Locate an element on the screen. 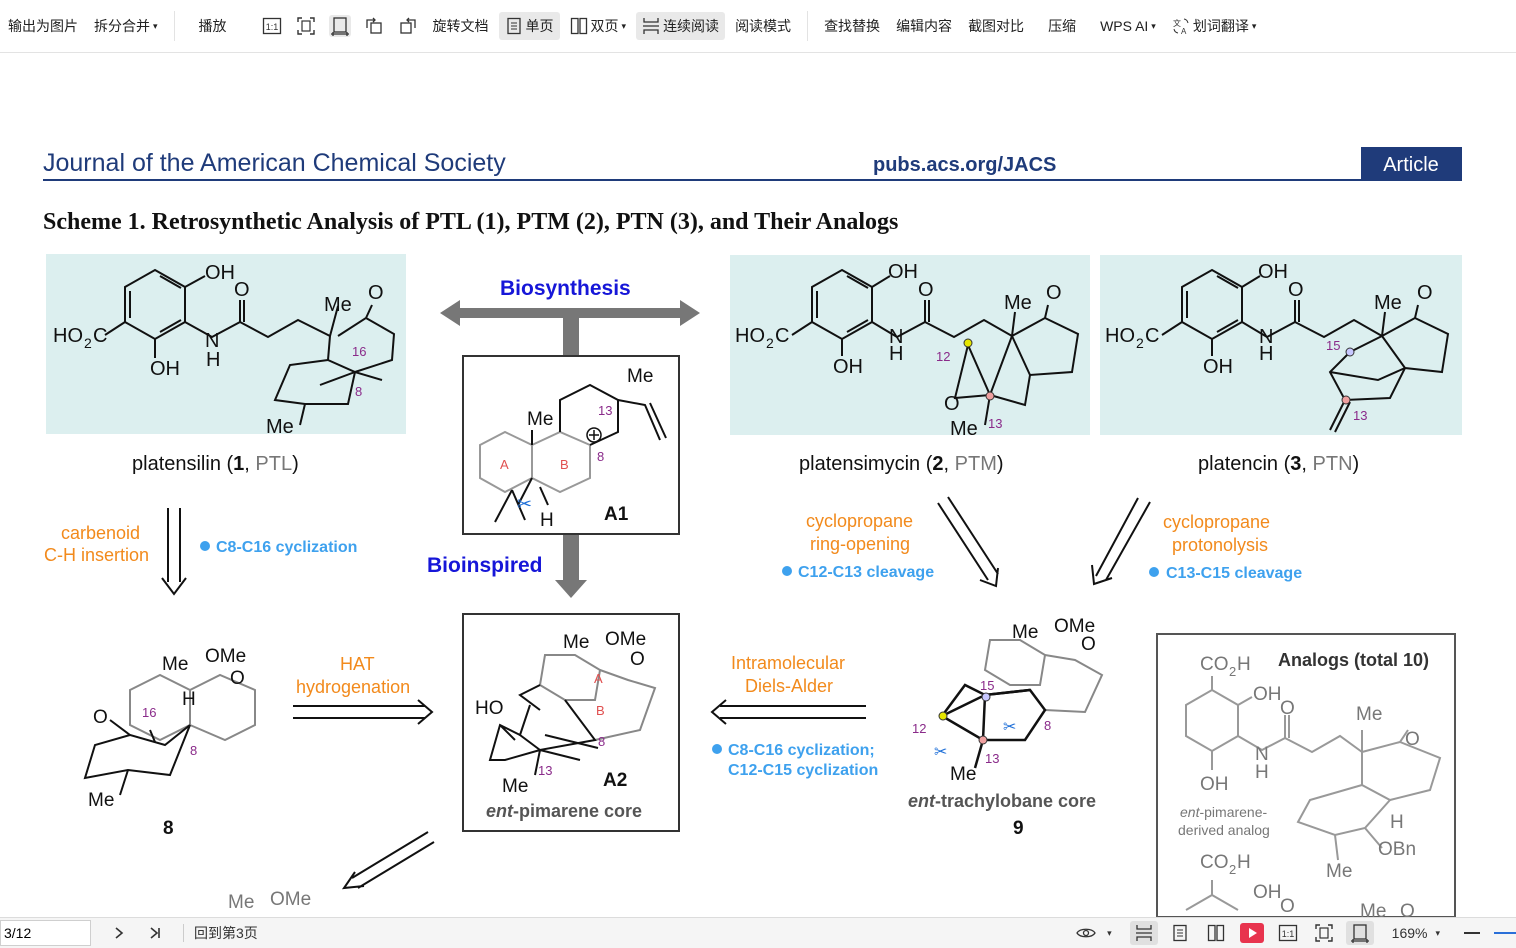  ptl-c8-label: 8 is located at coordinates (358, 391).